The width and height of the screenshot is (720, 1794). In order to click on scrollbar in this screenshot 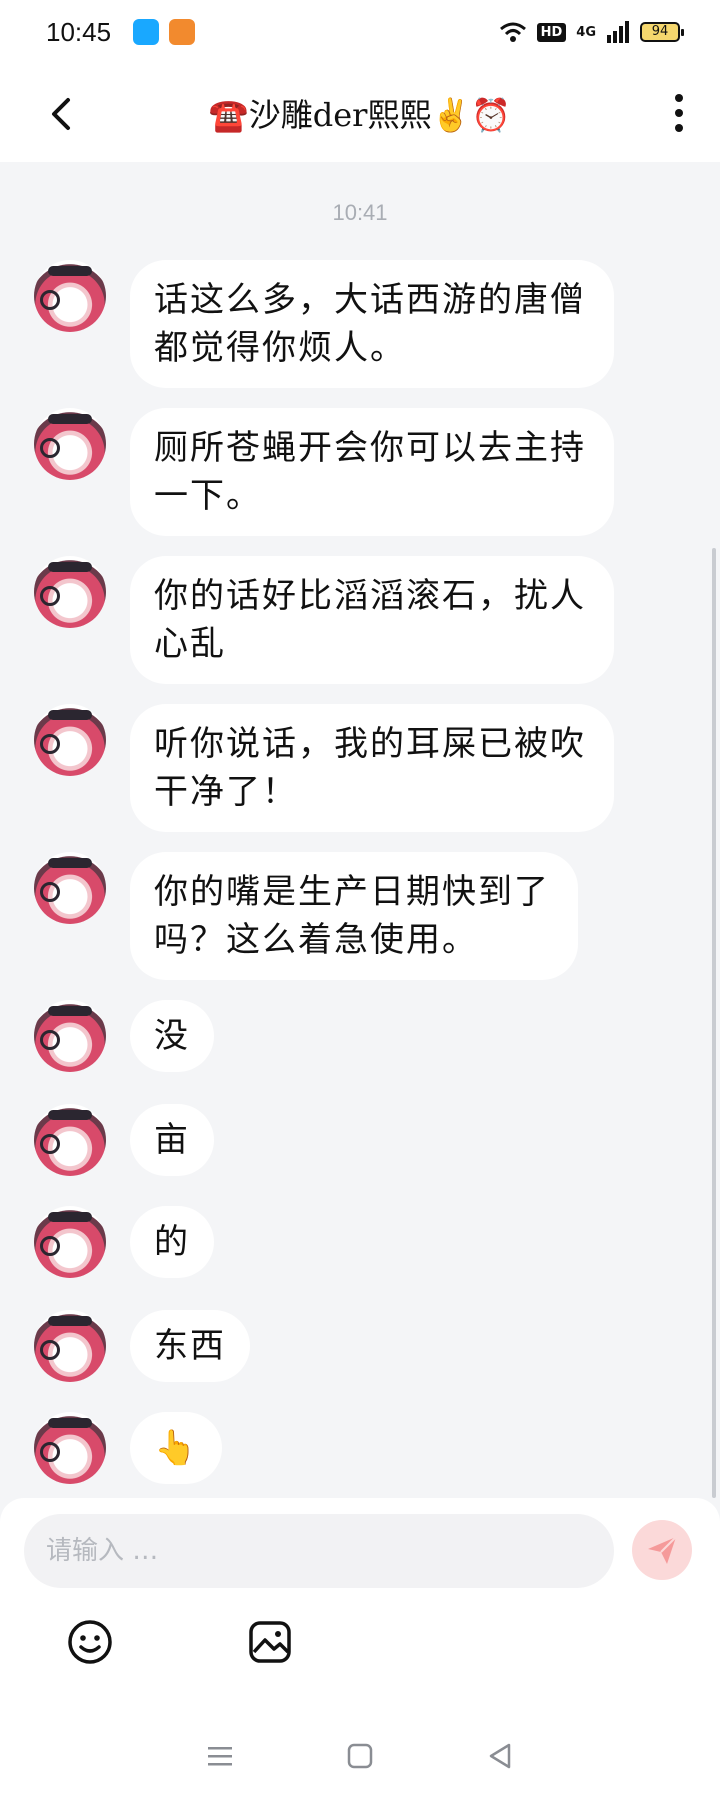, I will do `click(714, 1023)`.